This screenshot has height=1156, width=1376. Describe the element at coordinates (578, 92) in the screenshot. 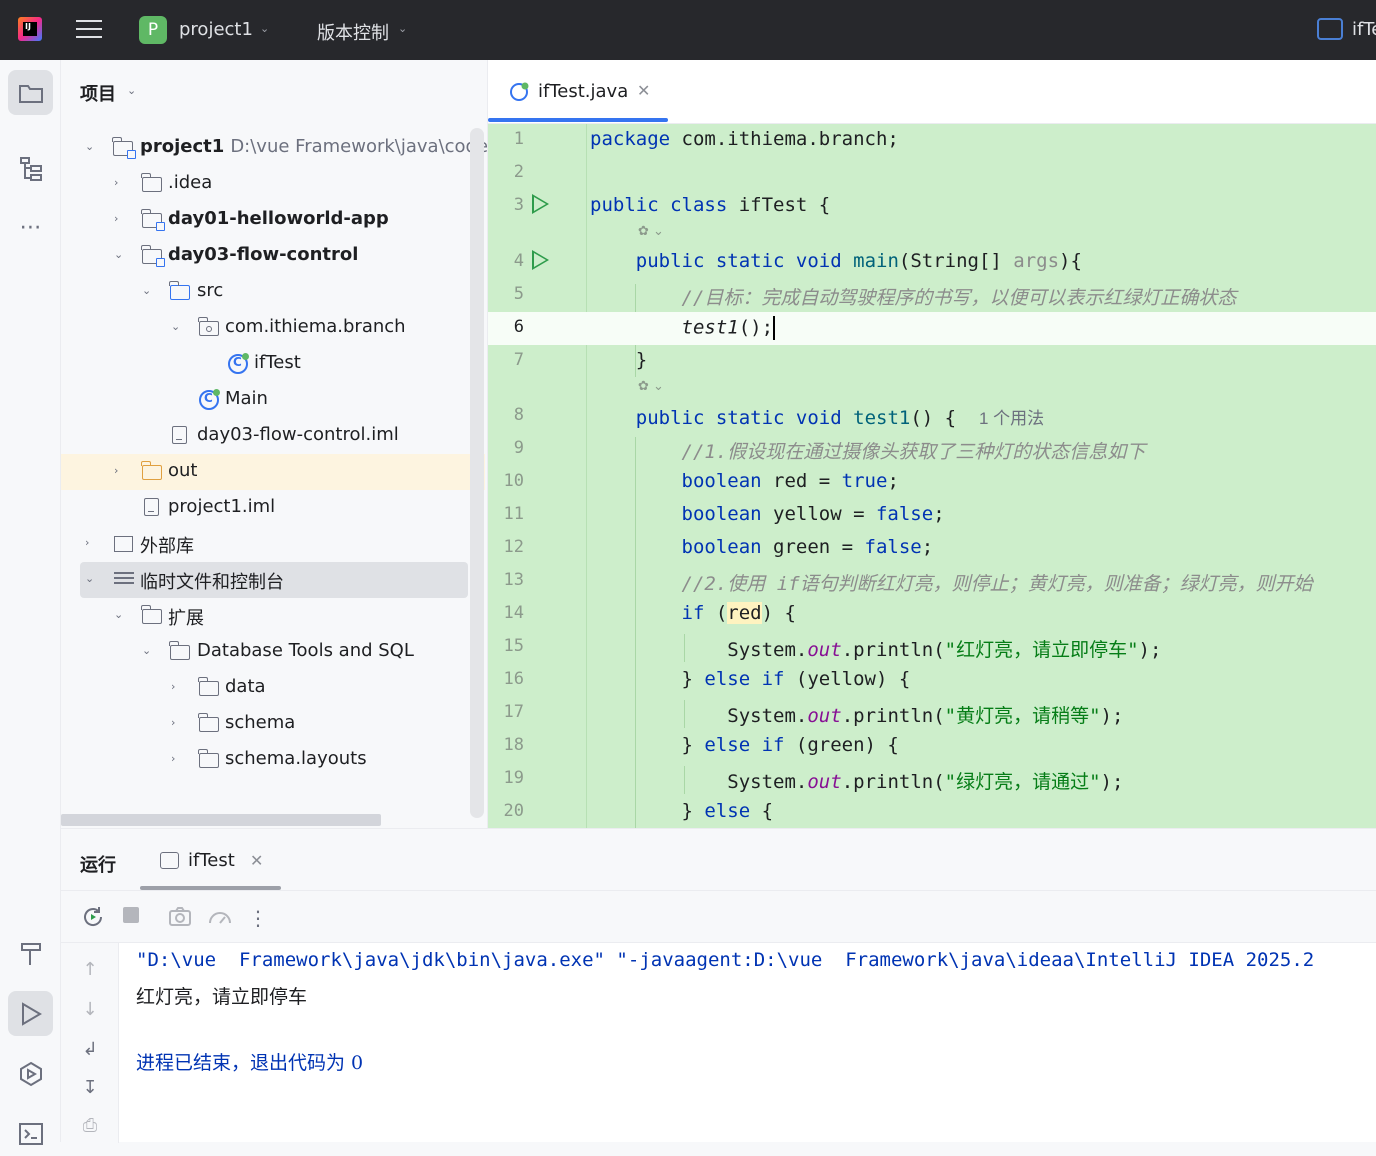

I see `tab-iftest-java: ifTest.java ✕` at that location.